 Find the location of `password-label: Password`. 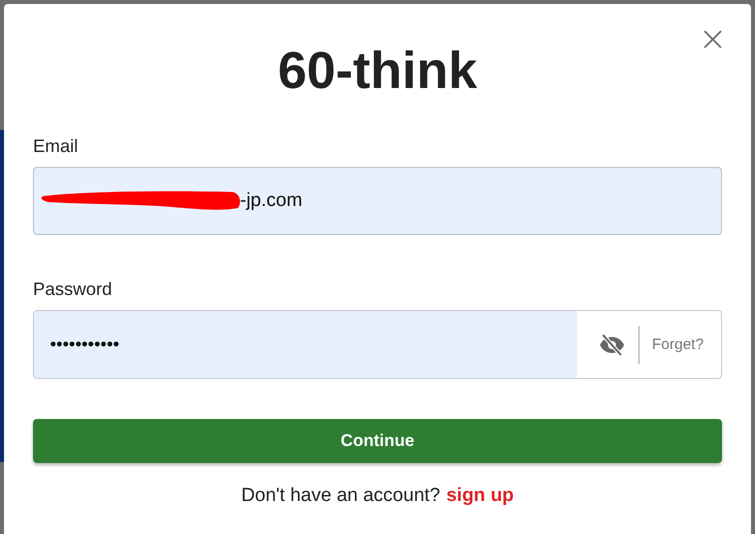

password-label: Password is located at coordinates (72, 289).